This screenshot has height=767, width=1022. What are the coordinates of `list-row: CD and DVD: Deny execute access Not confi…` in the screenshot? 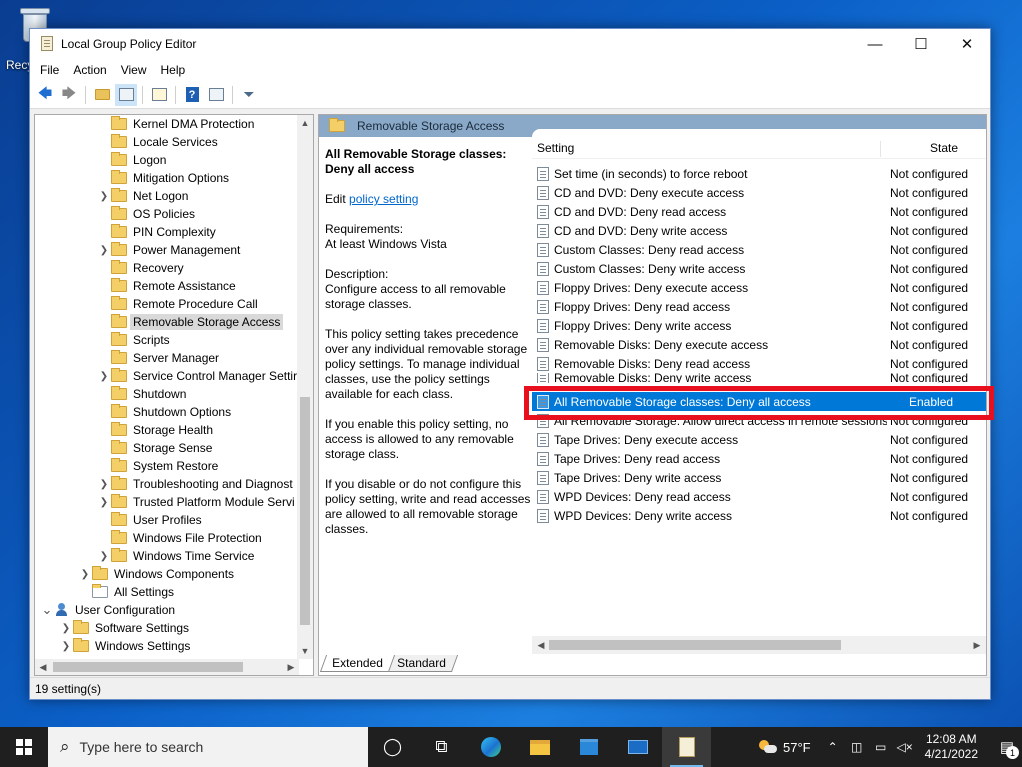 It's located at (759, 192).